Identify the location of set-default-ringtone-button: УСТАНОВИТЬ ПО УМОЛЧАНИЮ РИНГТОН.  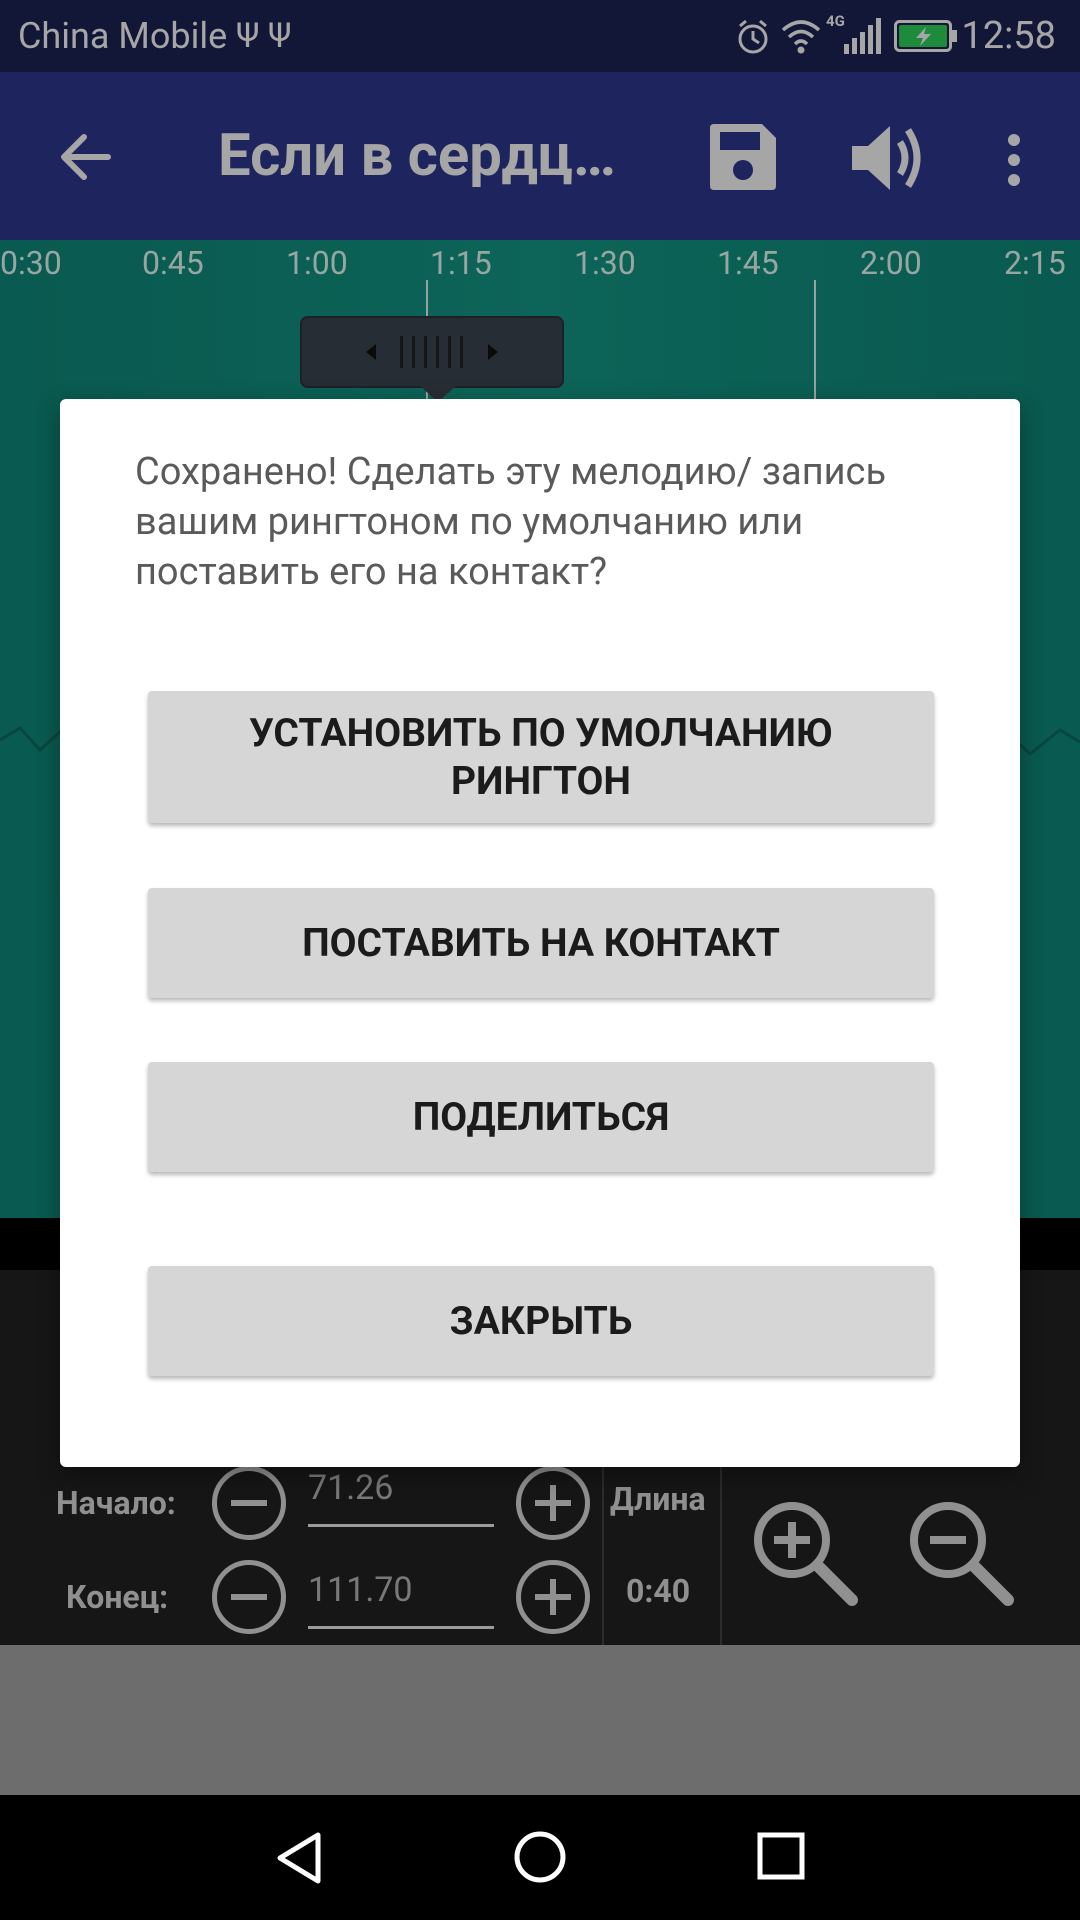
(541, 757).